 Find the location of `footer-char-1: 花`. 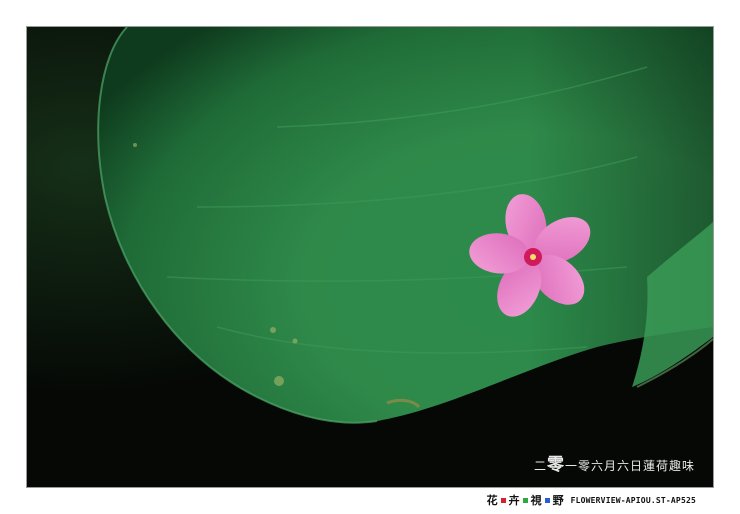

footer-char-1: 花 is located at coordinates (492, 500).